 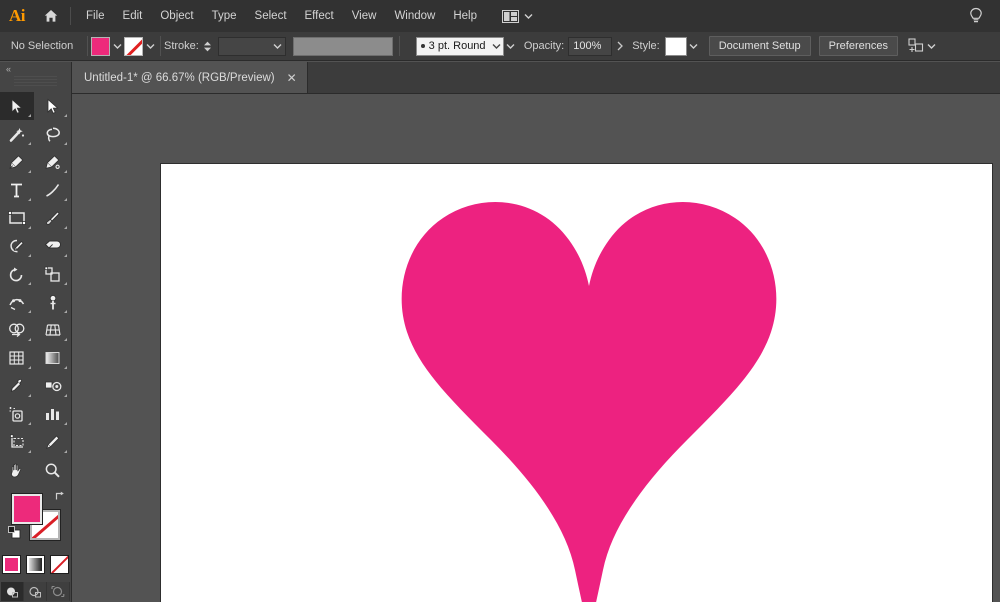 I want to click on brush-definition-dropdown: 3 pt. Round, so click(x=459, y=46).